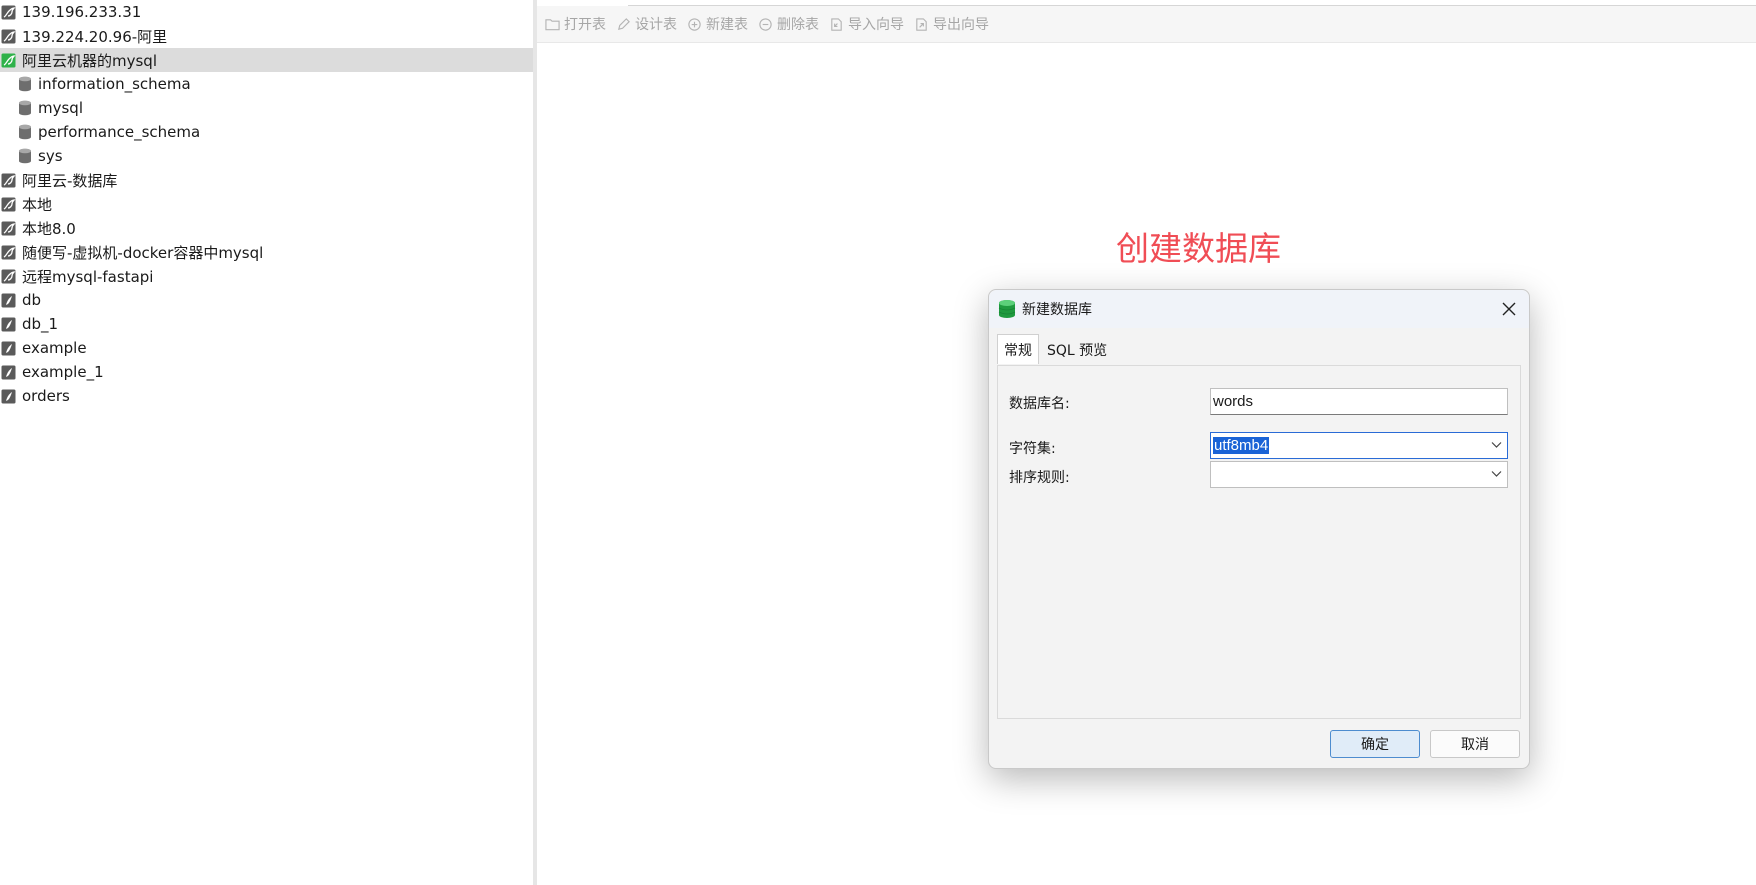  I want to click on tree-item-connection: 阿里云-数据库, so click(266, 180).